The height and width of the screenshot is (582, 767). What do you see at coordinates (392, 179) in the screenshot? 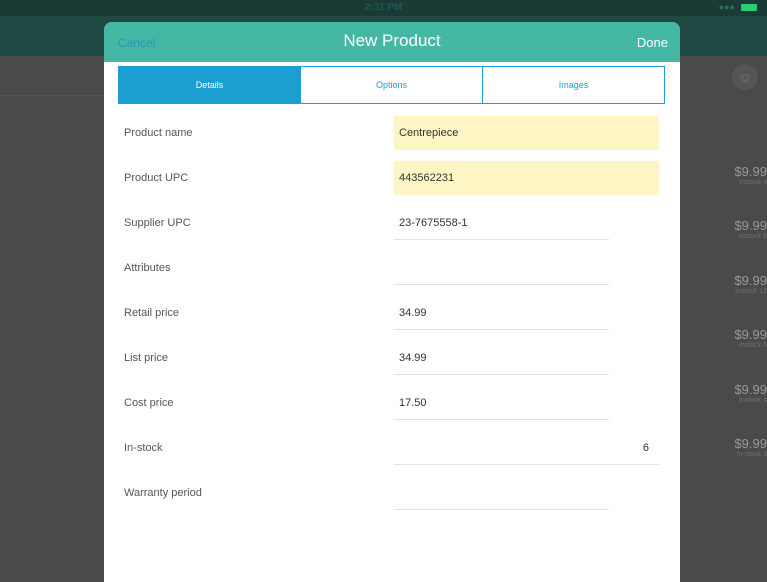
I see `form-row-product-upc: Product UPC 443562231` at bounding box center [392, 179].